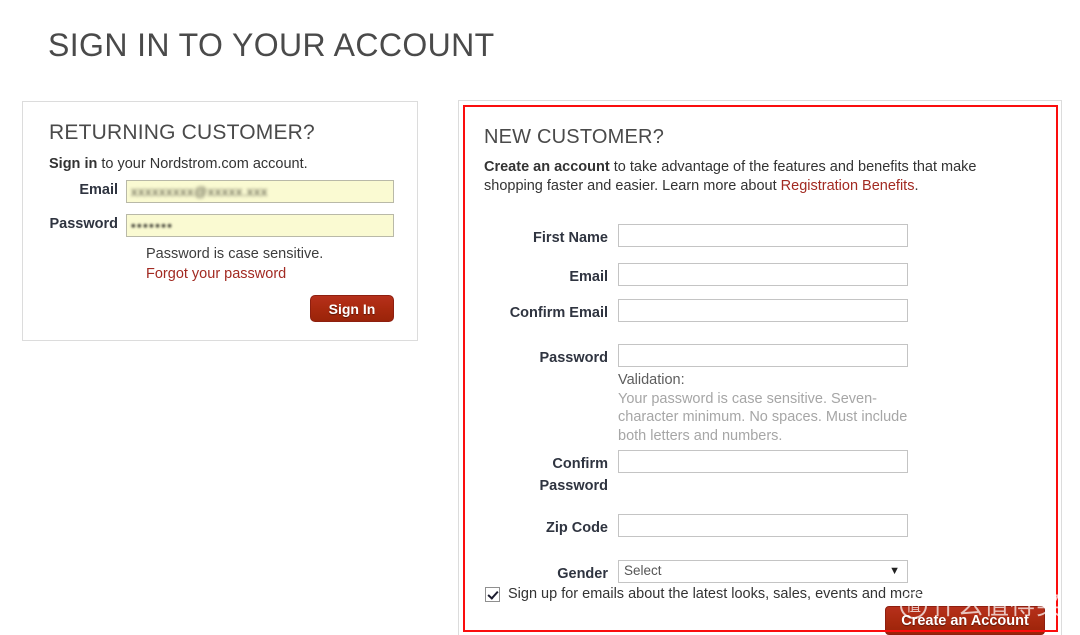 The height and width of the screenshot is (635, 1080). Describe the element at coordinates (199, 191) in the screenshot. I see `returning-email-value: xxxxxxxxx@xxxxx.xxx` at that location.